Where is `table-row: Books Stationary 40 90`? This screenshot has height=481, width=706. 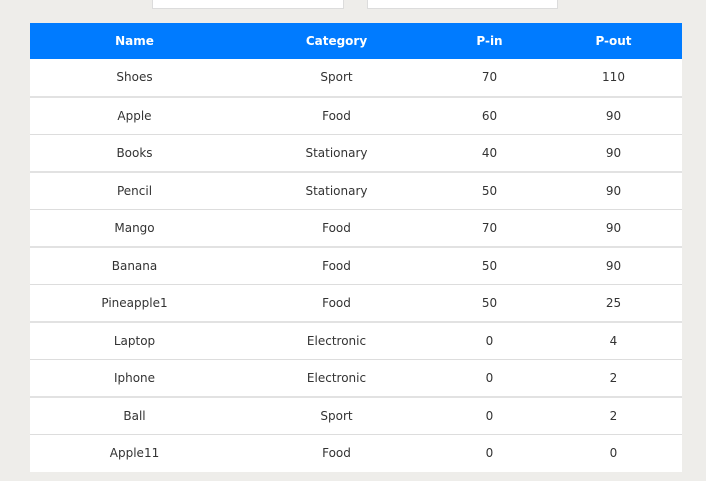
table-row: Books Stationary 40 90 is located at coordinates (356, 152).